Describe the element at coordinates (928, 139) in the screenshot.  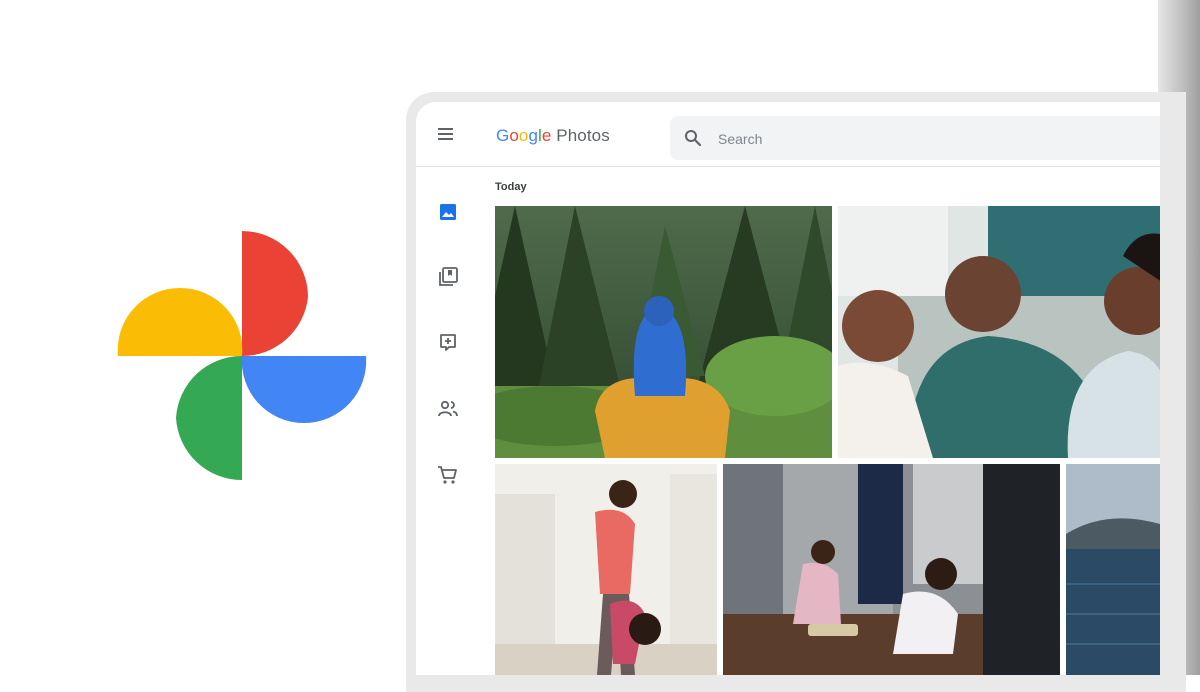
I see `search-input` at that location.